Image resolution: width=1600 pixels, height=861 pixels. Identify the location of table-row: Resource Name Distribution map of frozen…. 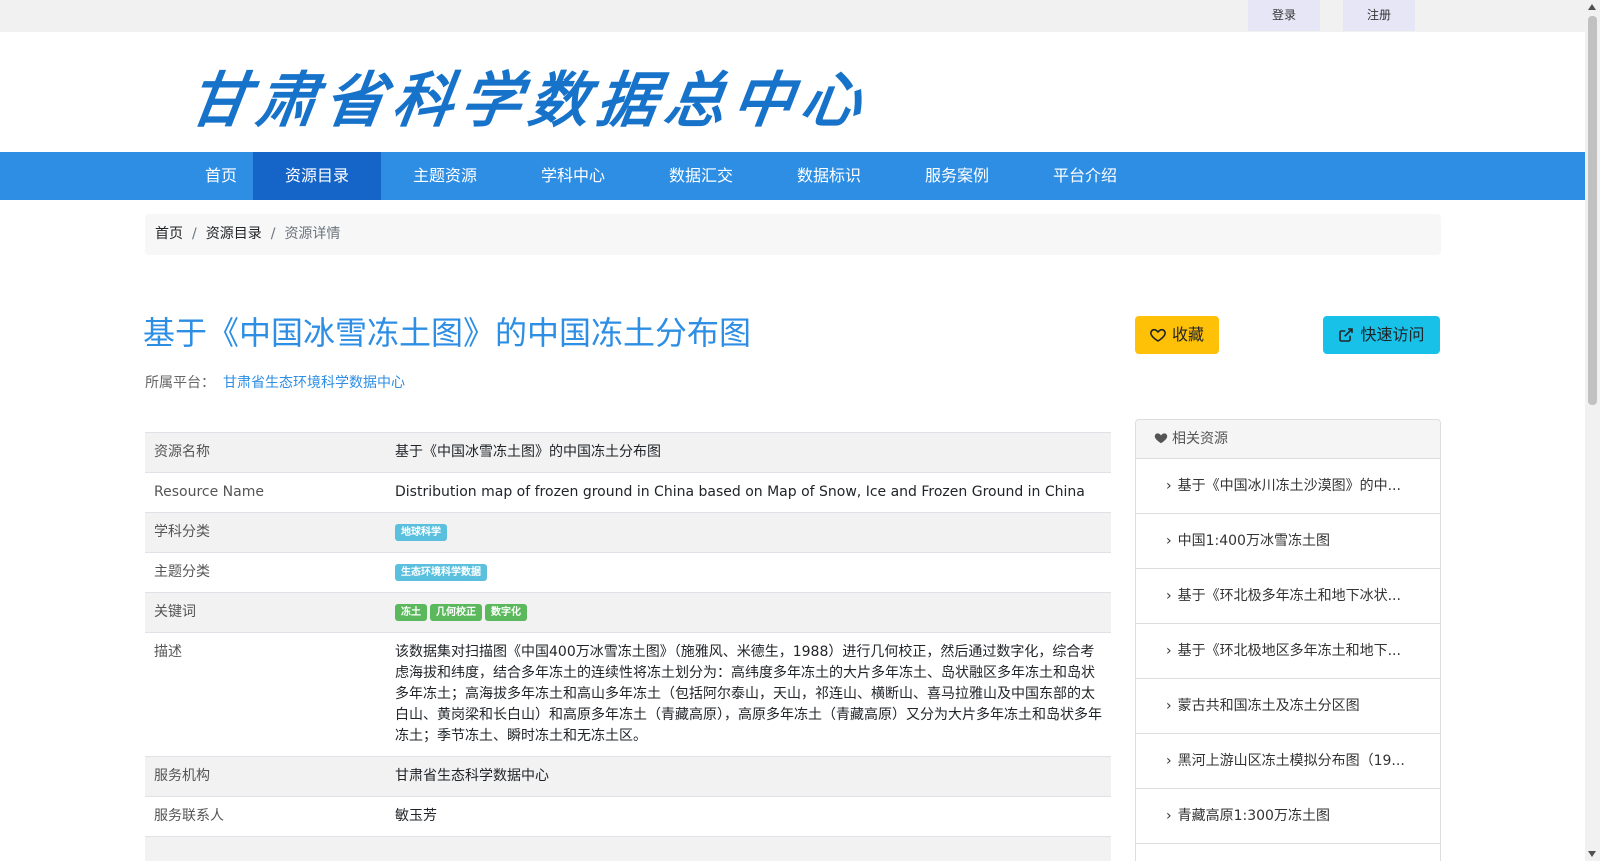
(628, 492).